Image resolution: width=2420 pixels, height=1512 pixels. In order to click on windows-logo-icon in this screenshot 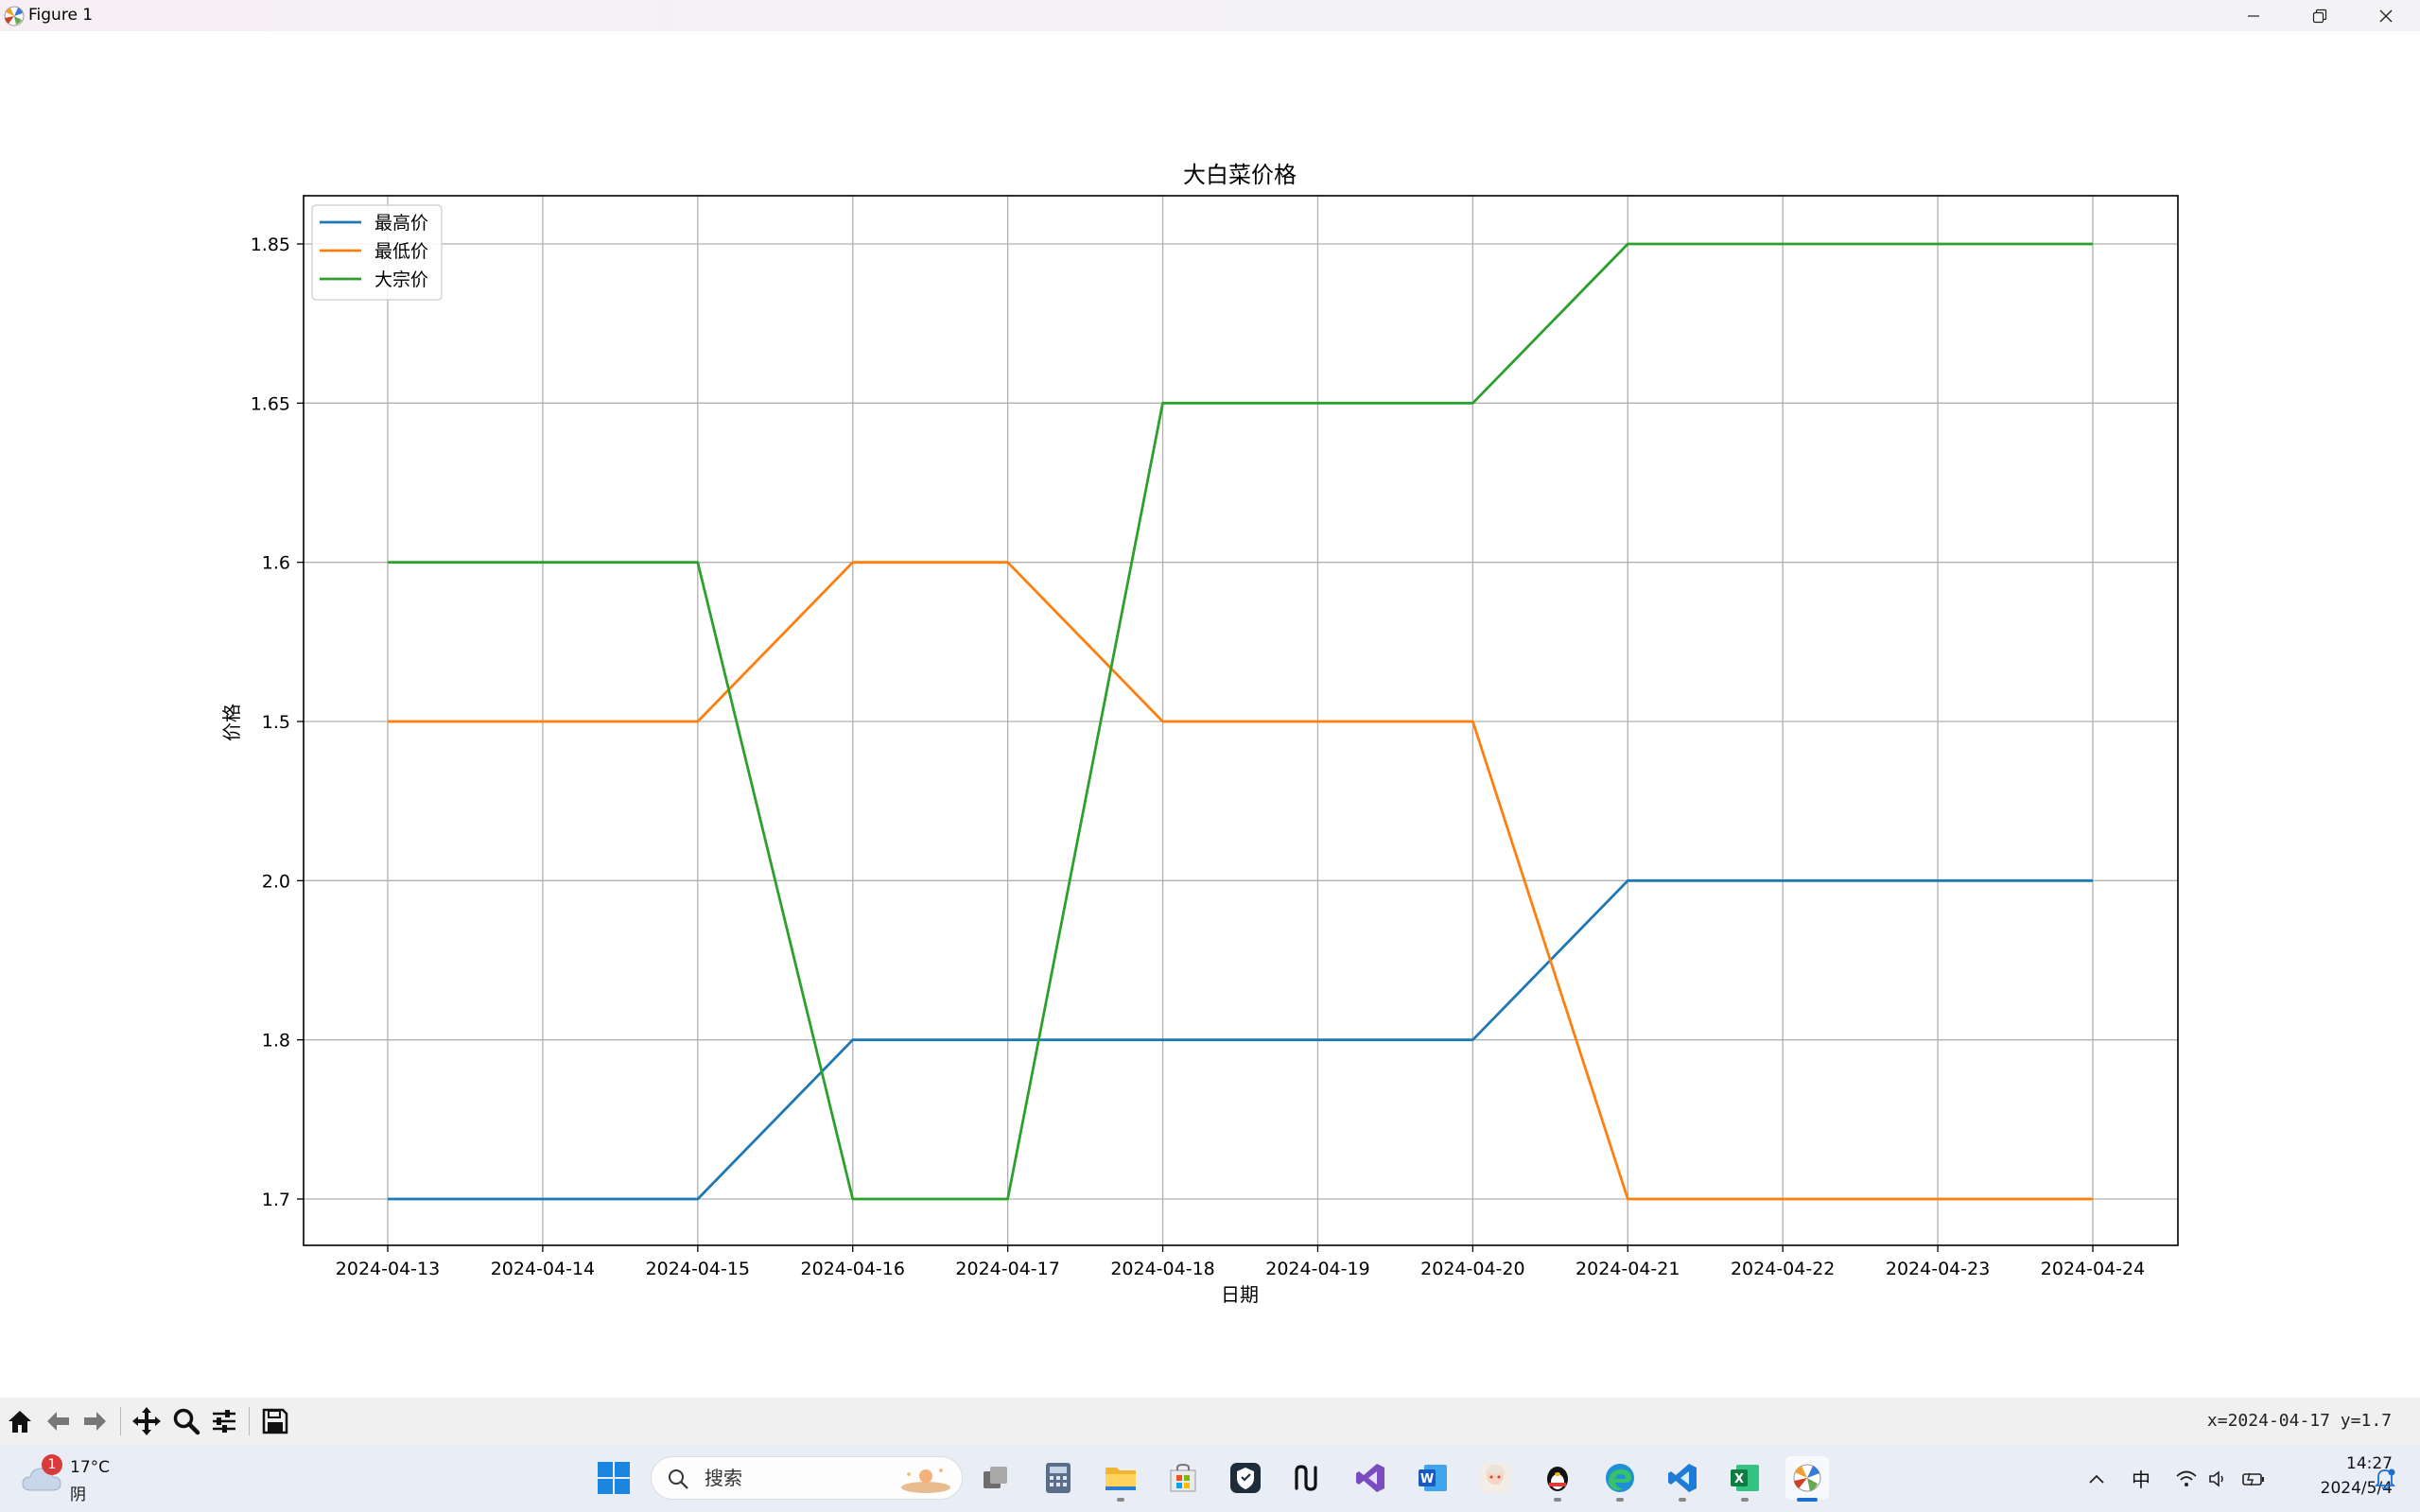, I will do `click(614, 1478)`.